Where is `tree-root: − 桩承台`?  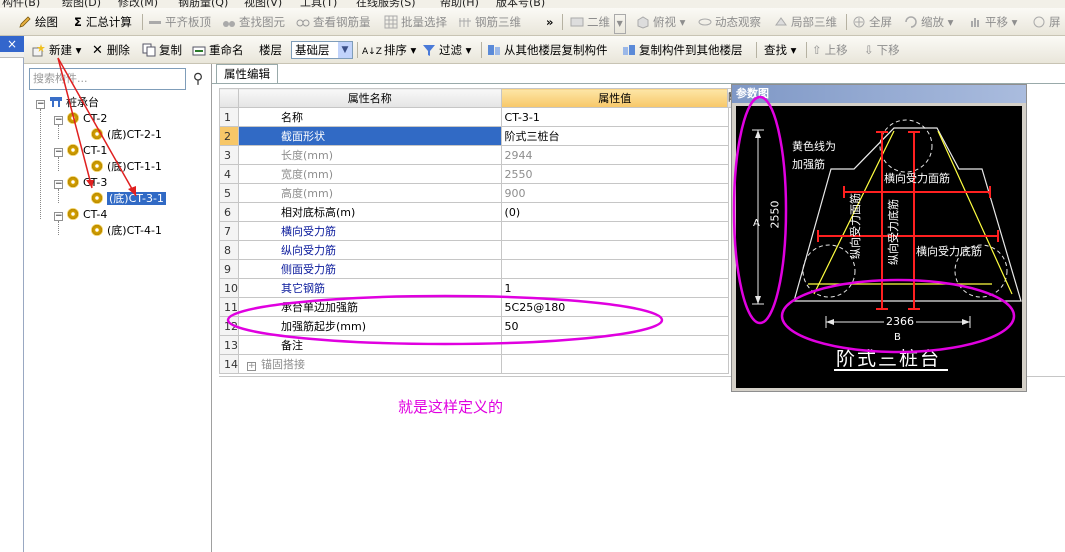 tree-root: − 桩承台 is located at coordinates (67, 102).